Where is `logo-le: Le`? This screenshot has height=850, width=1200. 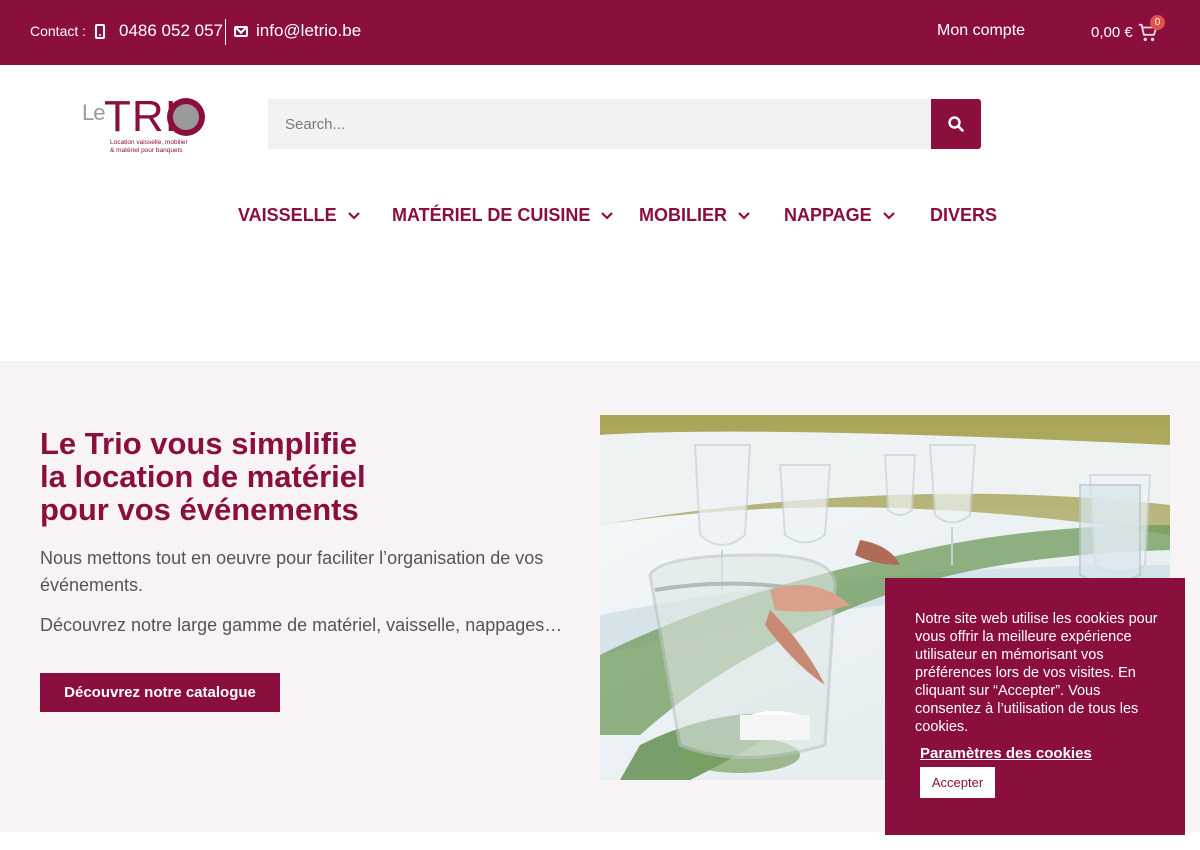 logo-le: Le is located at coordinates (94, 112).